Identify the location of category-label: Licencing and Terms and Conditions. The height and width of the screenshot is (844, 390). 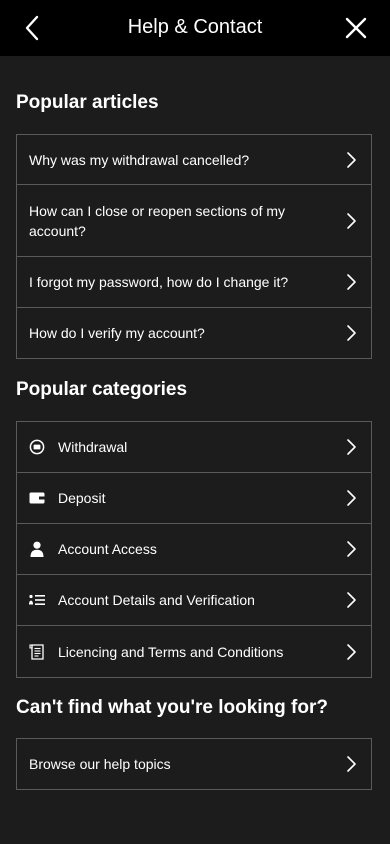
(171, 651).